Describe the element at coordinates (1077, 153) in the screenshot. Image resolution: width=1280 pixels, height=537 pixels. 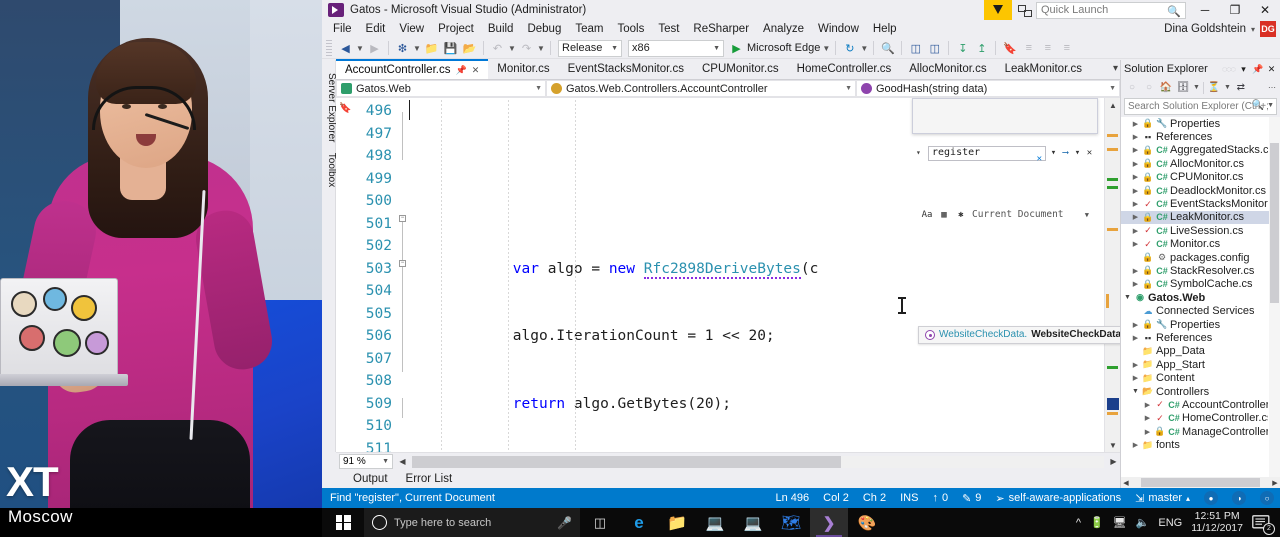
I see `find-next-options-icon: ▾` at that location.